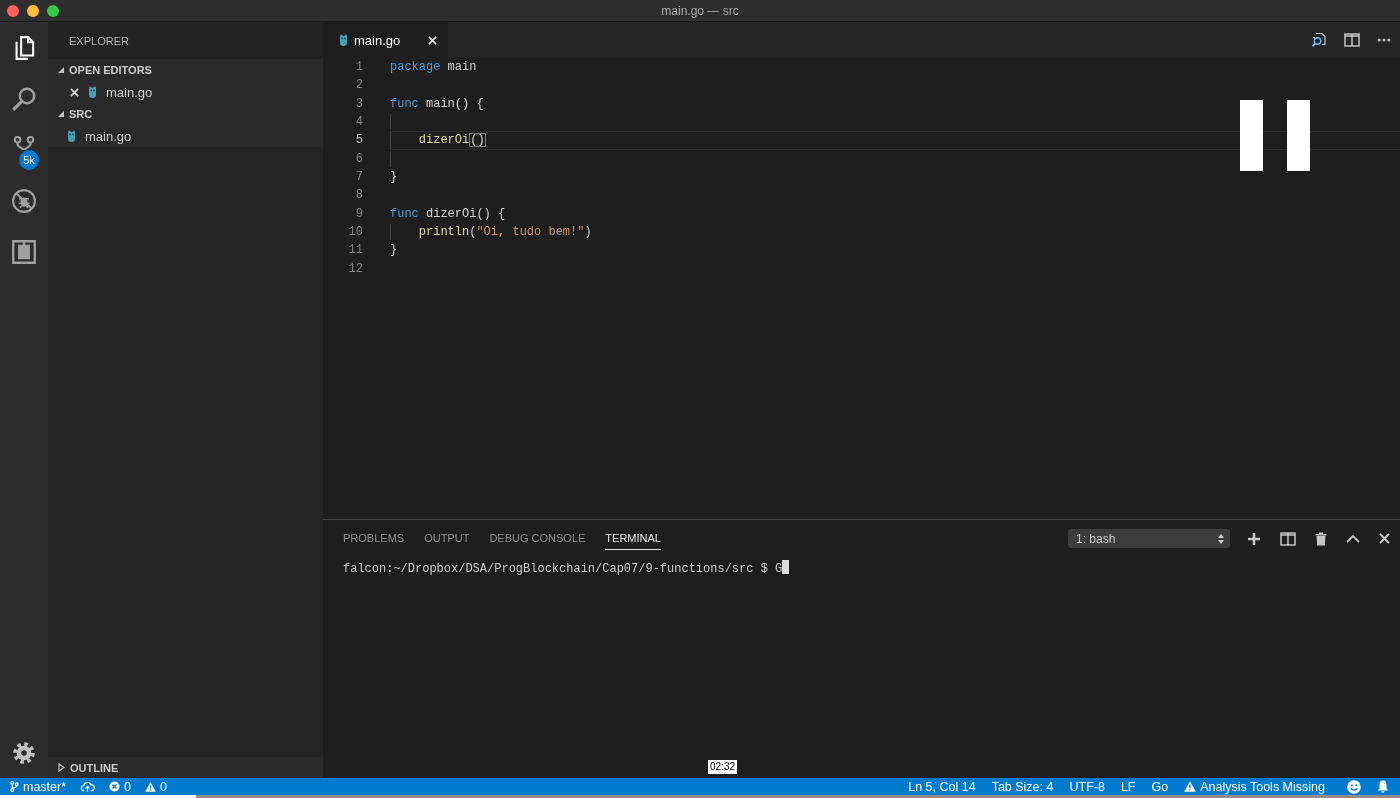 This screenshot has width=1400, height=798. I want to click on split-editor-icon, so click(1352, 40).